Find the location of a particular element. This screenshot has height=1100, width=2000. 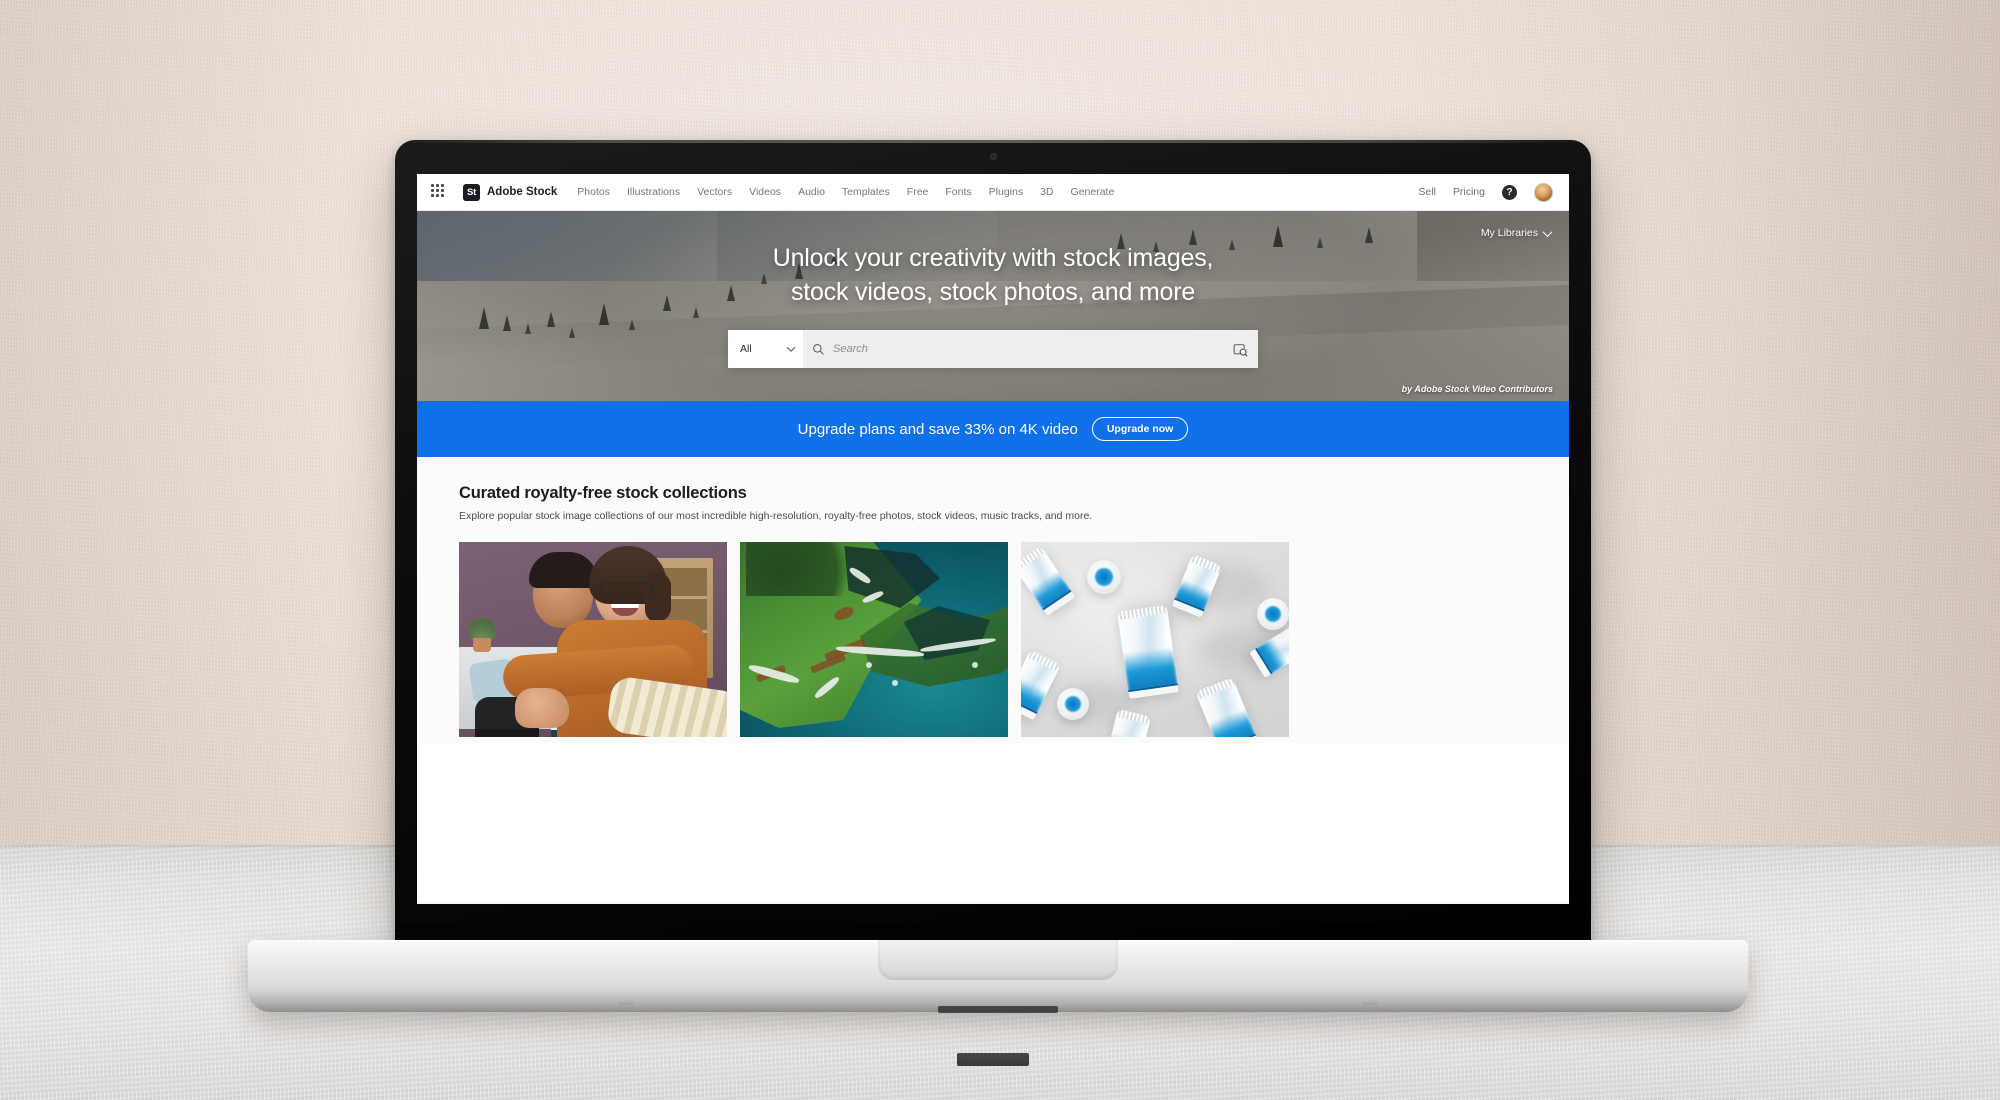

card1-man-hair is located at coordinates (563, 570).